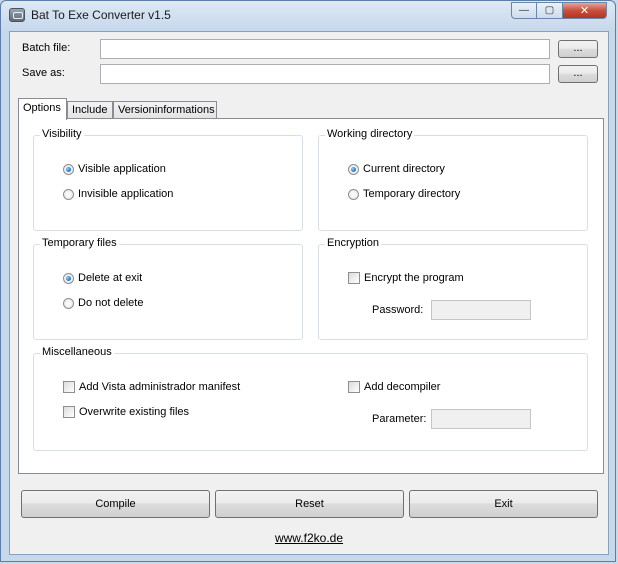 Image resolution: width=618 pixels, height=564 pixels. I want to click on encryption-group-title: Encryption, so click(353, 243).